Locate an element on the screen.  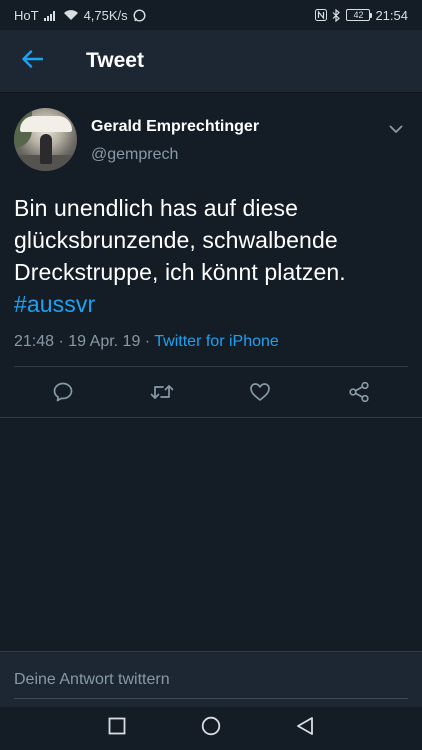
display-name: Gerald Emprechtinger is located at coordinates (175, 127).